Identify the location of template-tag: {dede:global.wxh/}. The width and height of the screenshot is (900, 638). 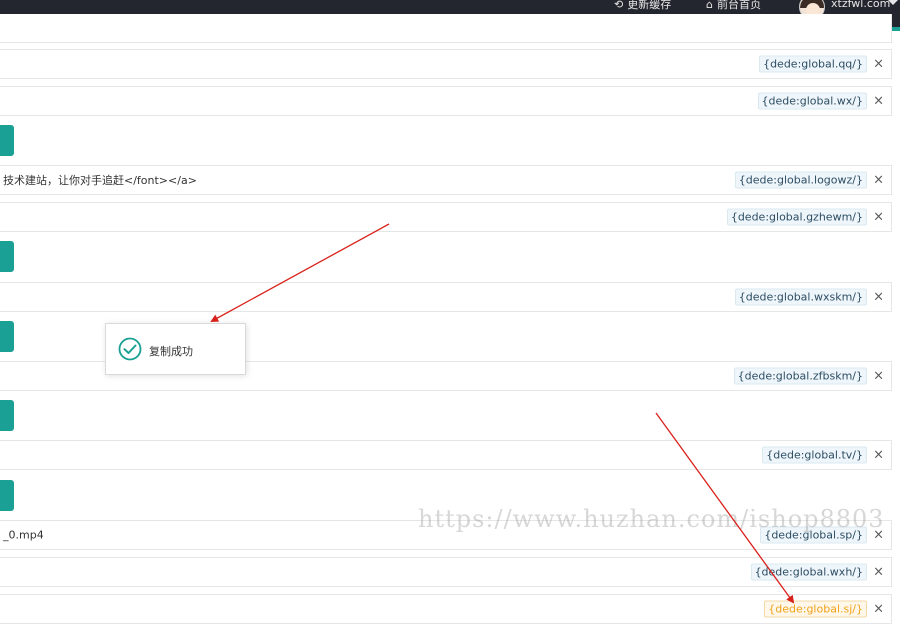
(808, 572).